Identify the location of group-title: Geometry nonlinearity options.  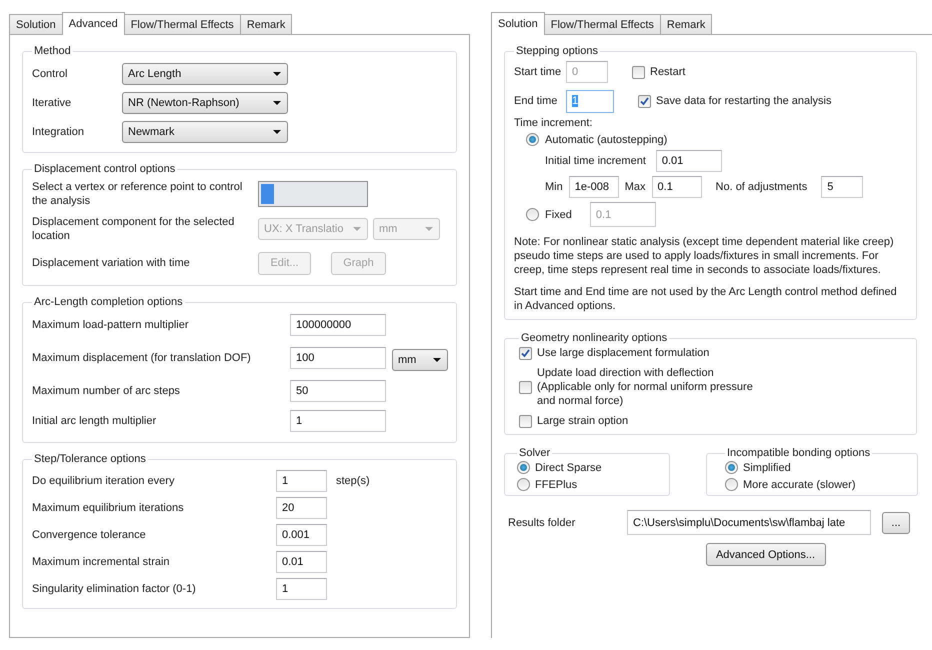
(594, 338).